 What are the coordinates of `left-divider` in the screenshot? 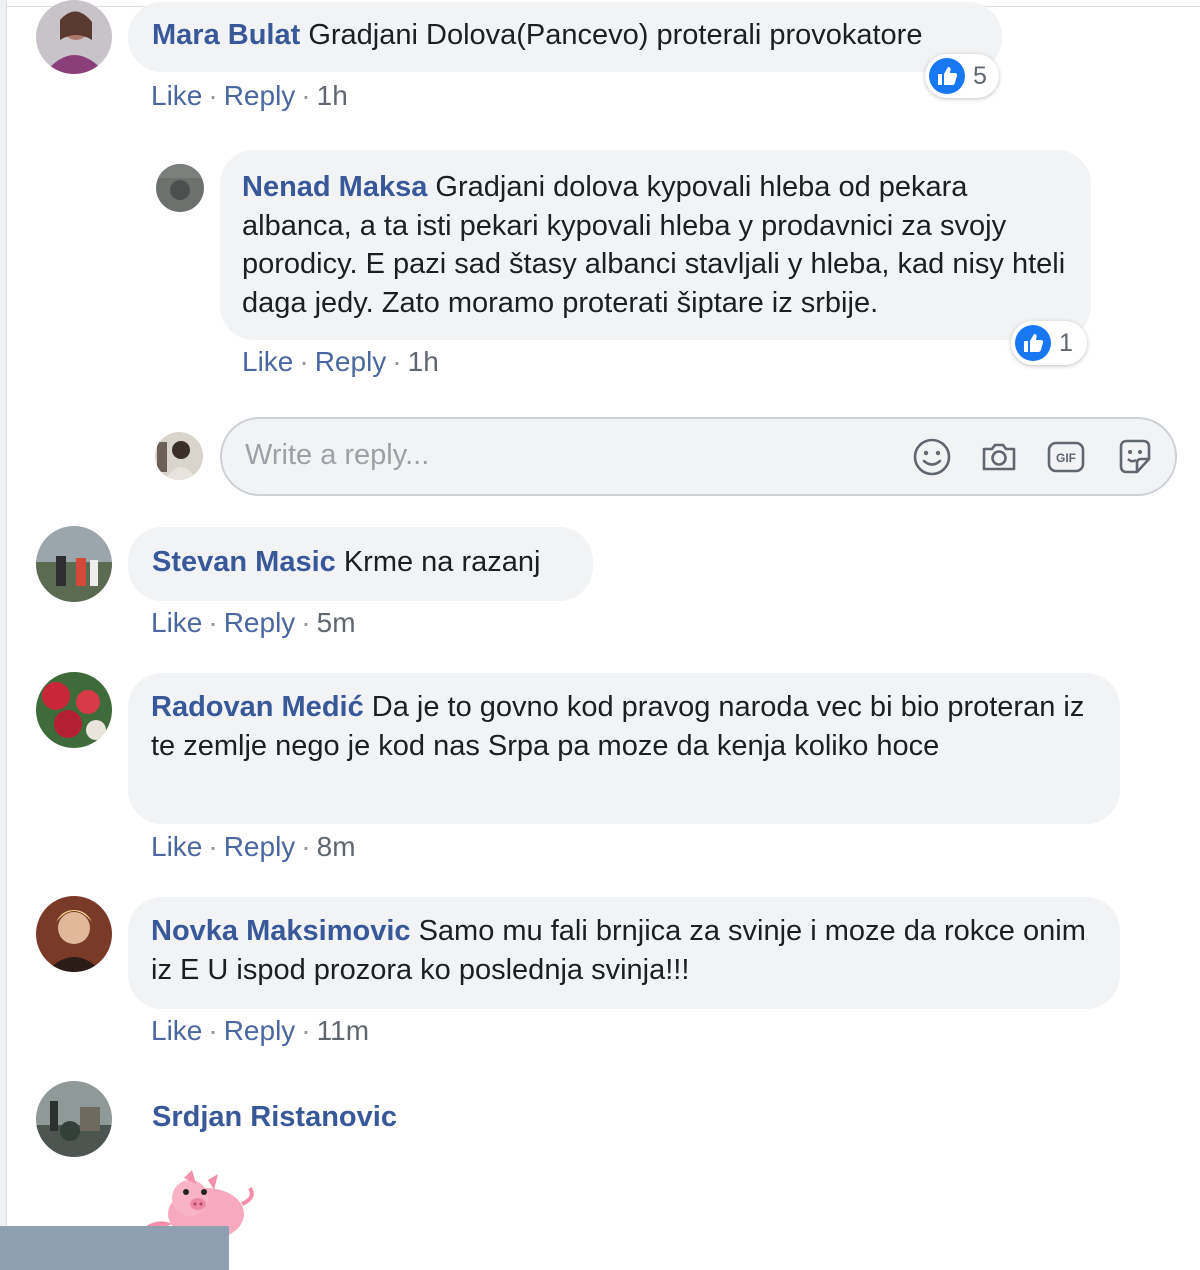 It's located at (3, 635).